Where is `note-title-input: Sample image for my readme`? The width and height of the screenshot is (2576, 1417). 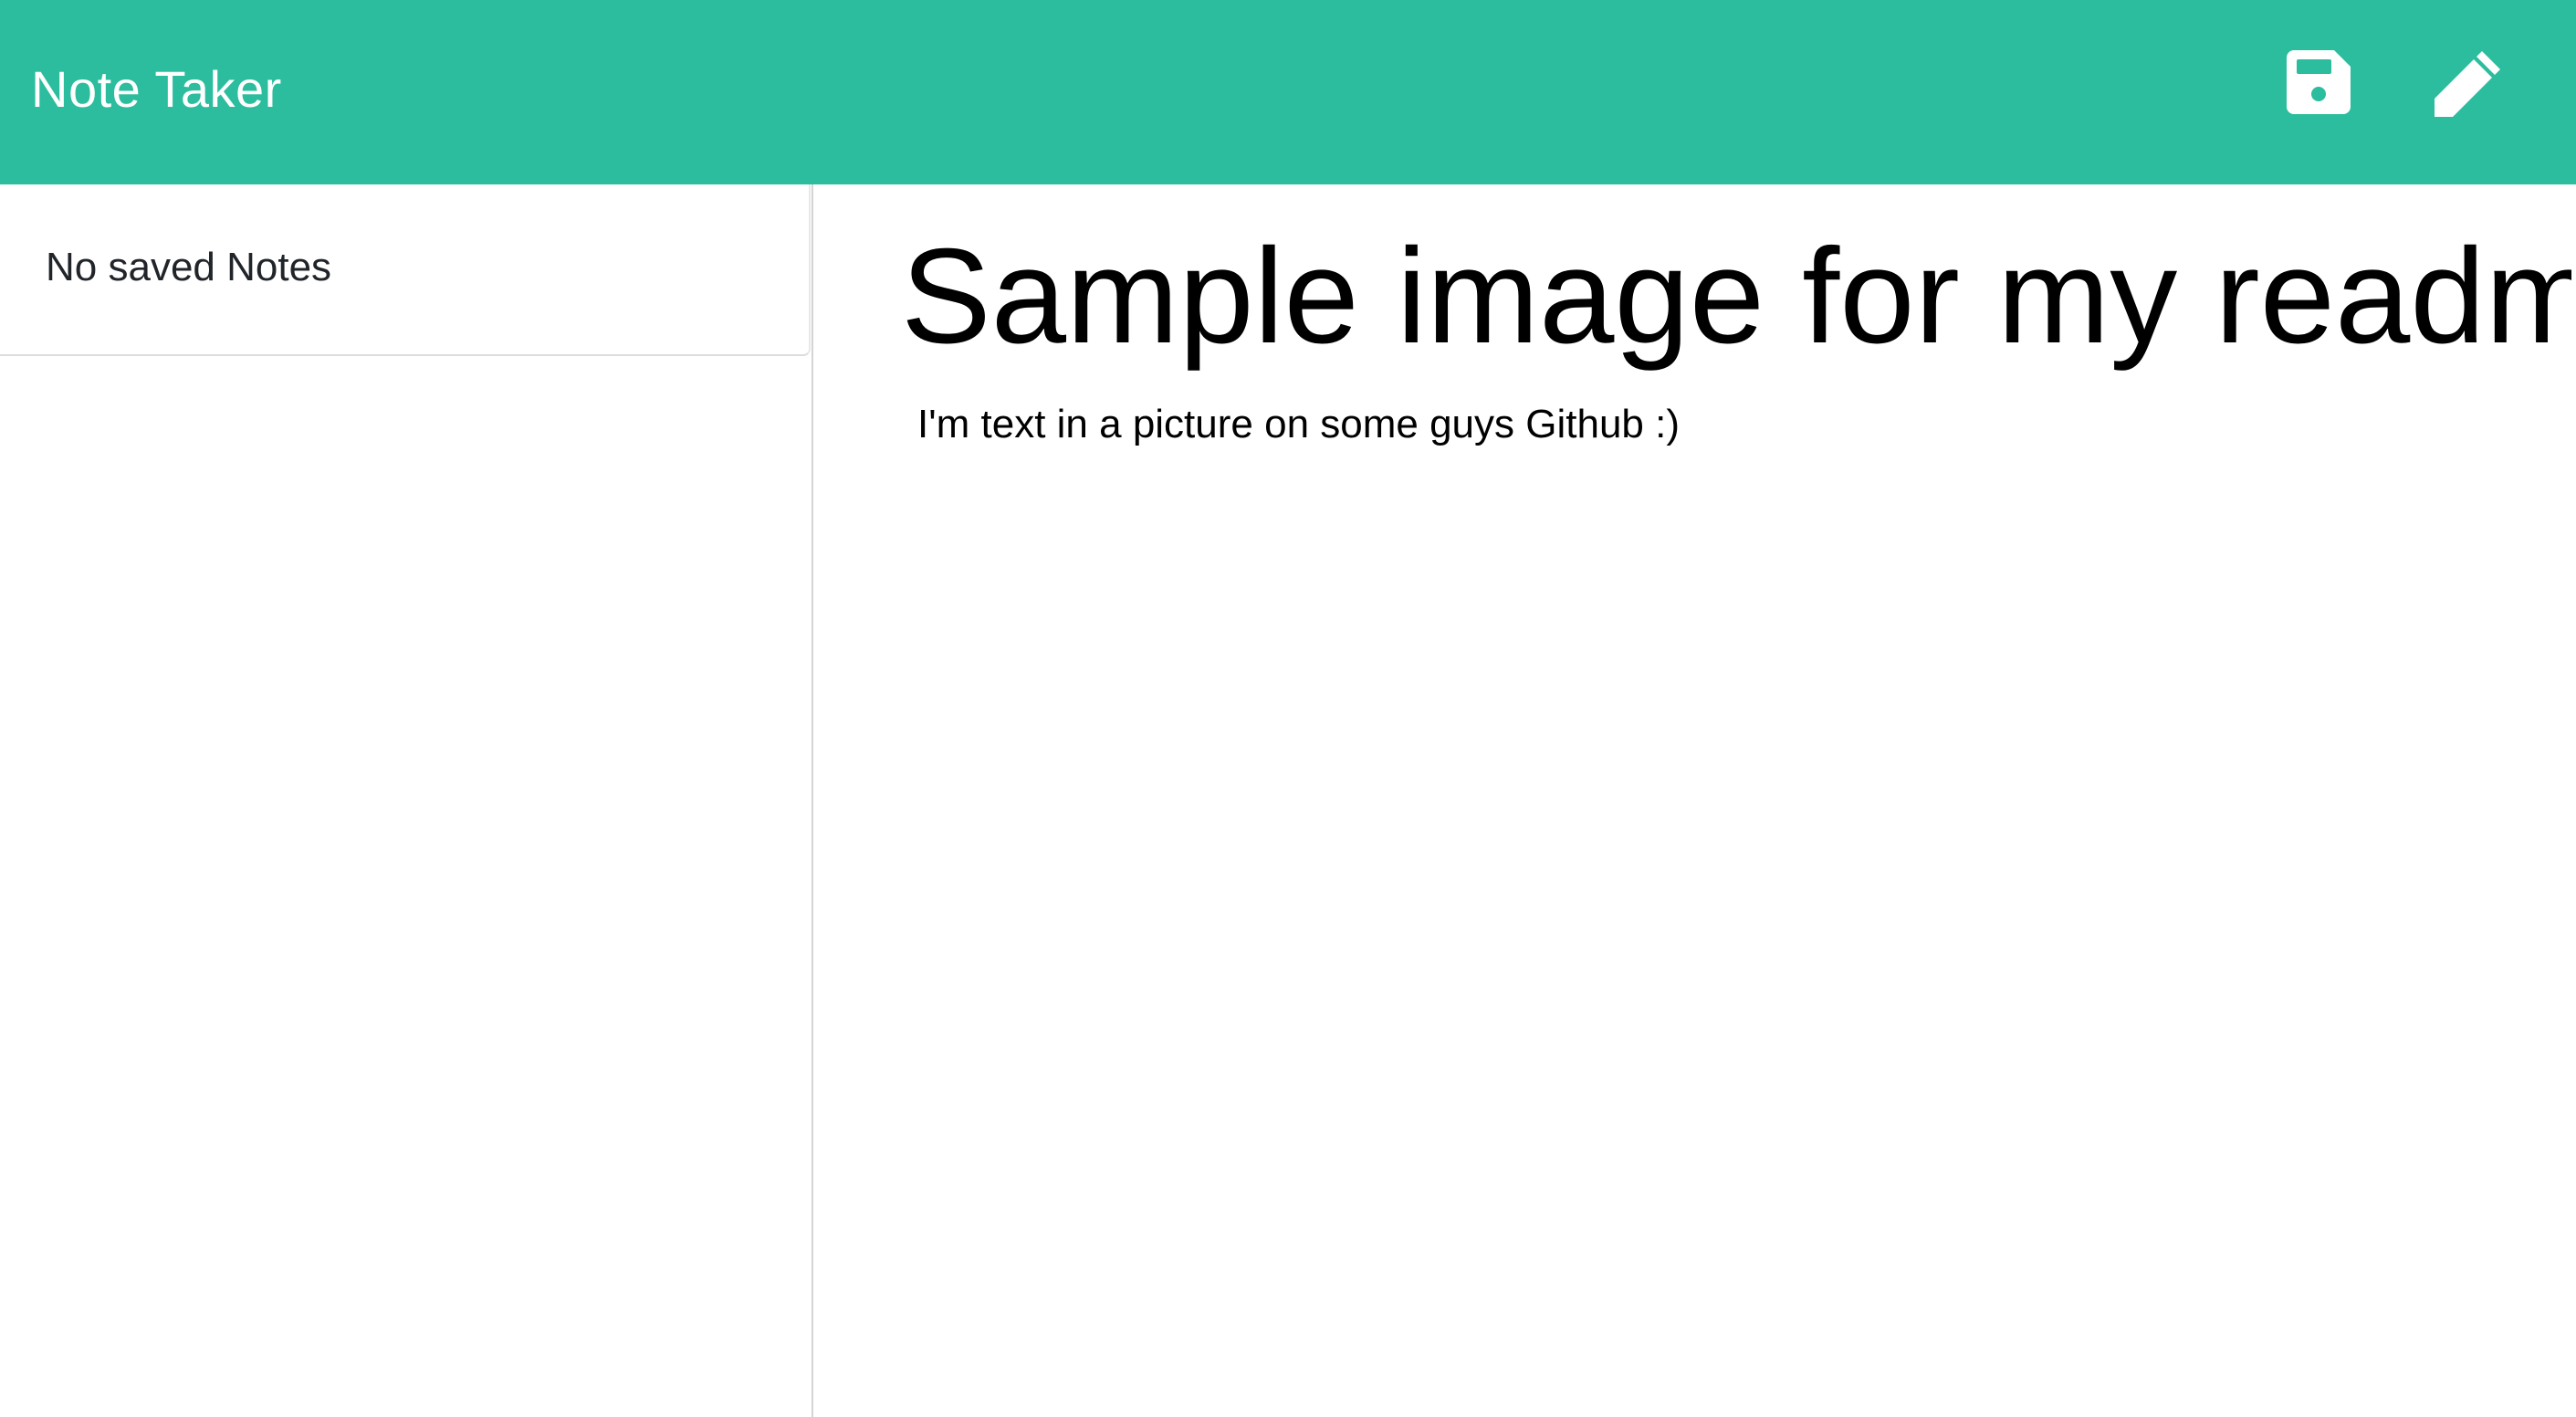 note-title-input: Sample image for my readme is located at coordinates (1736, 296).